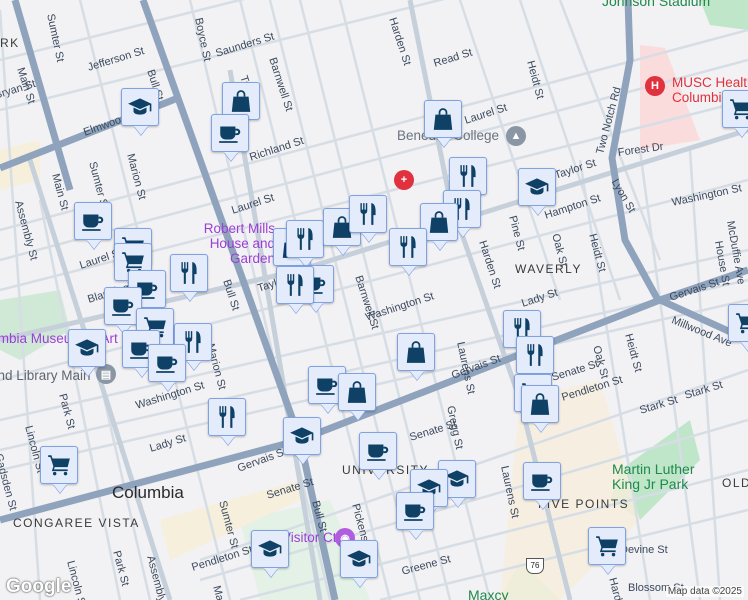 Image resolution: width=748 pixels, height=600 pixels. Describe the element at coordinates (735, 483) in the screenshot. I see `neighborhood-label: OLD` at that location.